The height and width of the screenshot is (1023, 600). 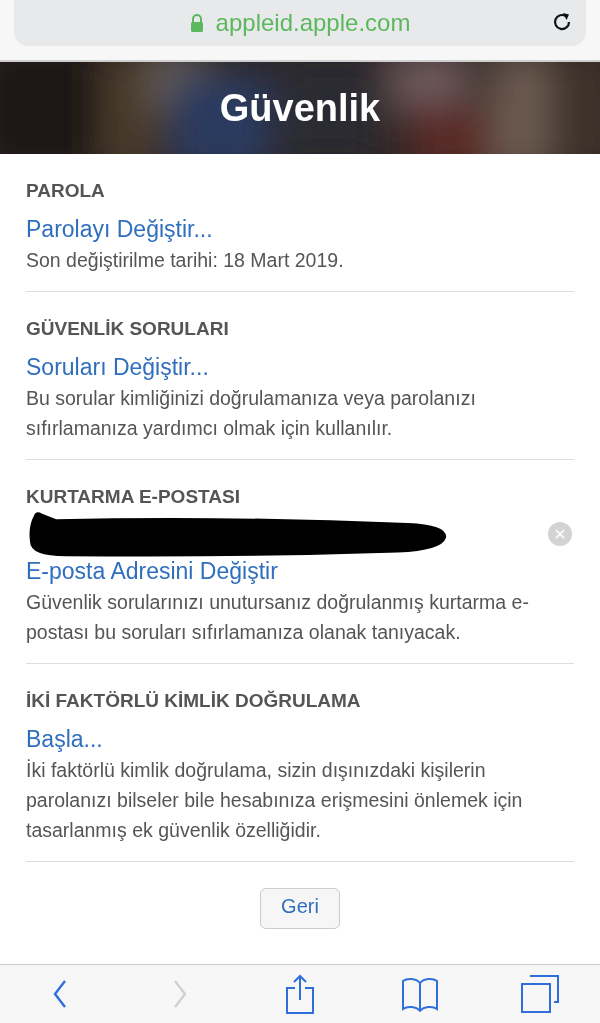 I want to click on url-text: appleid.apple.com, so click(x=313, y=23).